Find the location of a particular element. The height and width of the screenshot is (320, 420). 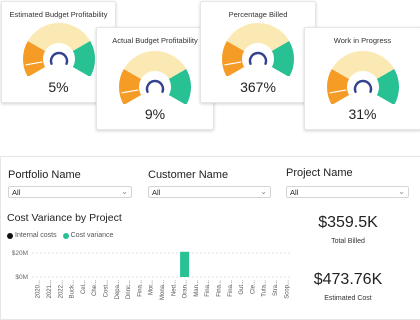

estimated-cost-label: Estimated Cost is located at coordinates (348, 298).